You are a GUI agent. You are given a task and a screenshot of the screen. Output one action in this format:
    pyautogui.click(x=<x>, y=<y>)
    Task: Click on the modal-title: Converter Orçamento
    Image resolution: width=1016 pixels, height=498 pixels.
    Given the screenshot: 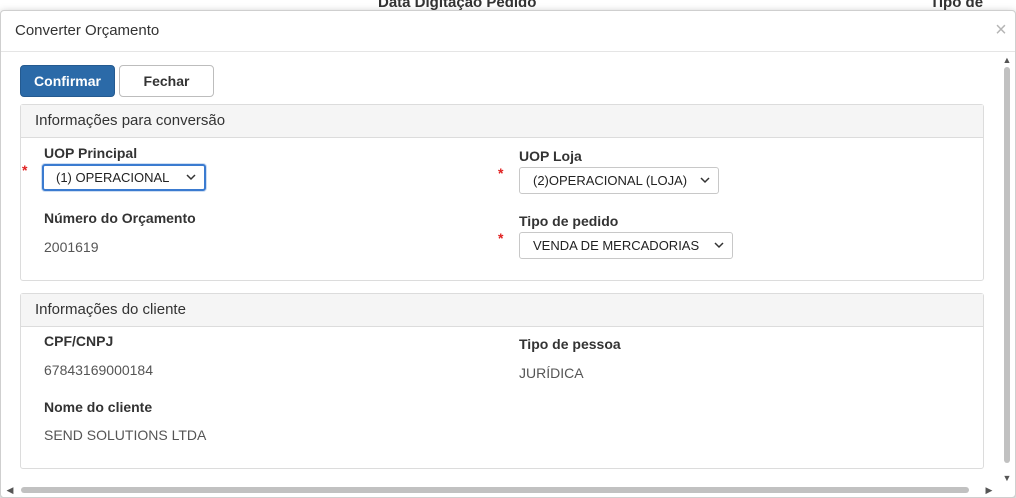 What is the action you would take?
    pyautogui.click(x=87, y=30)
    